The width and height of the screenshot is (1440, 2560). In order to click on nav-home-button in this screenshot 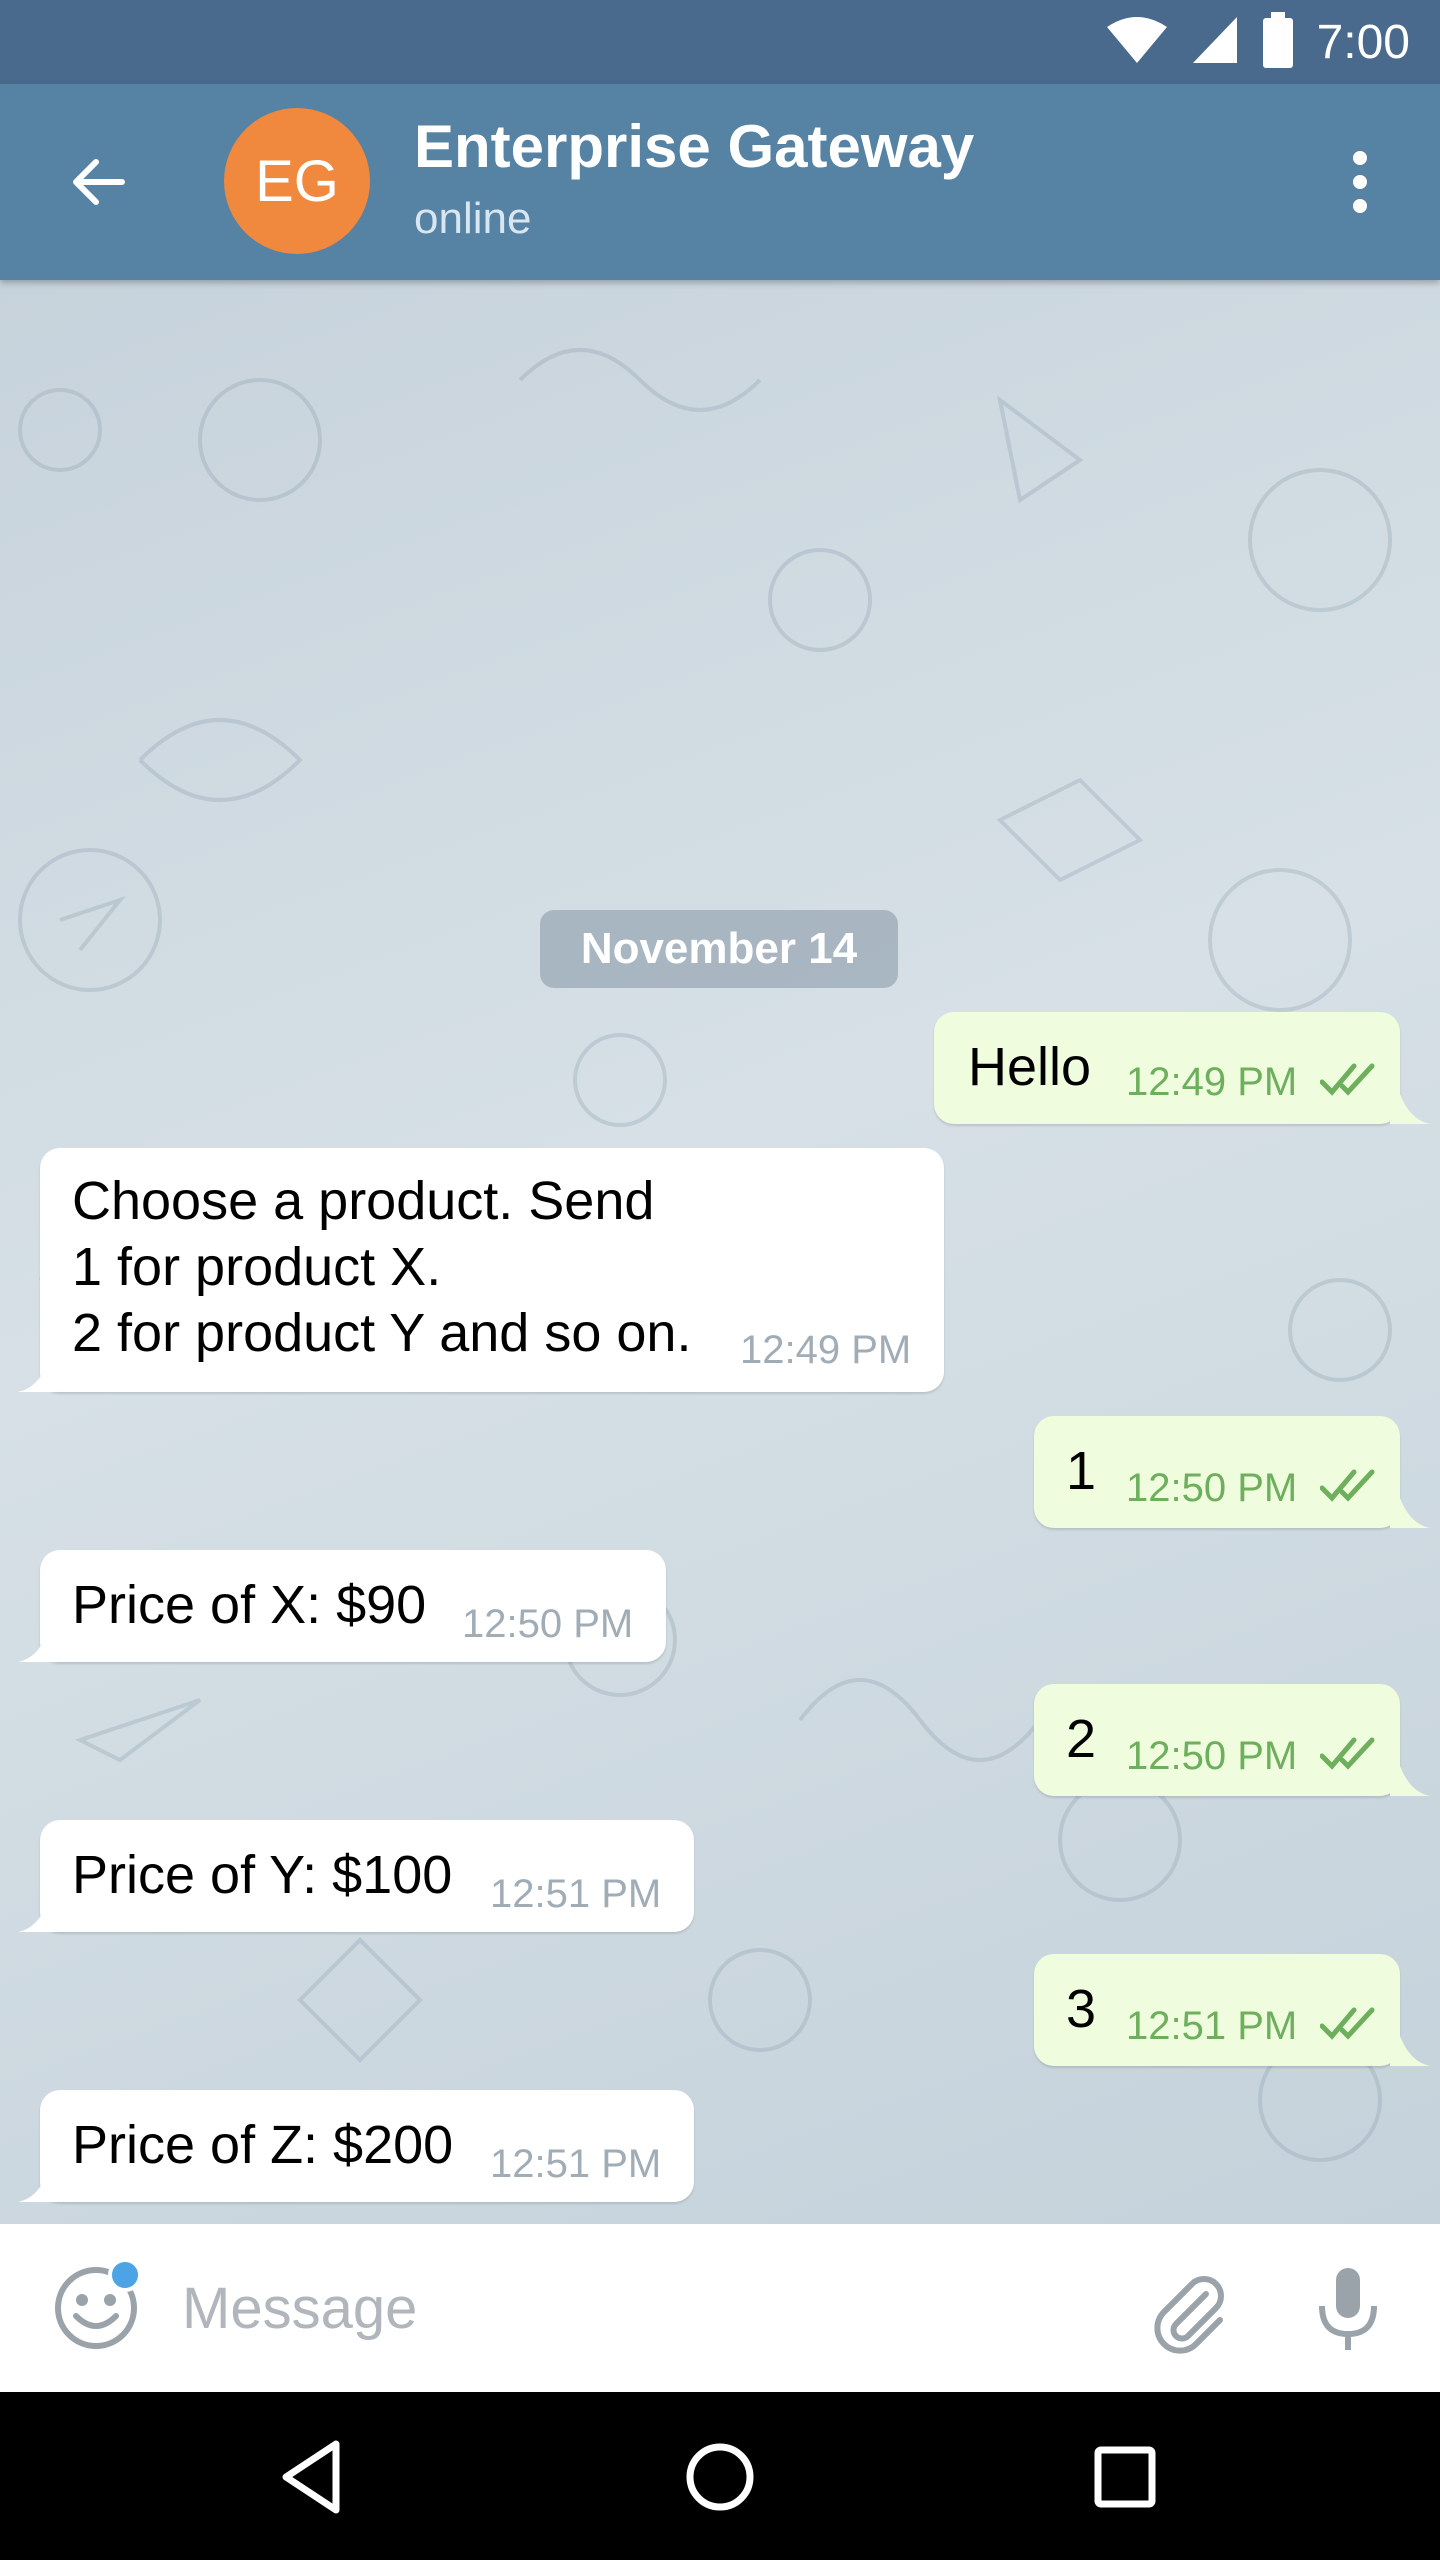, I will do `click(720, 2477)`.